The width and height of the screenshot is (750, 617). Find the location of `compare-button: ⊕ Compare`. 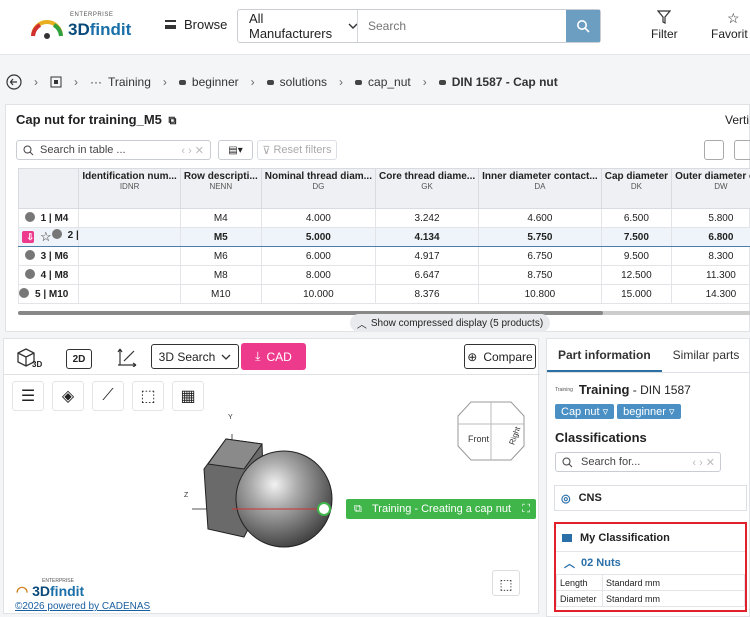

compare-button: ⊕ Compare is located at coordinates (500, 356).